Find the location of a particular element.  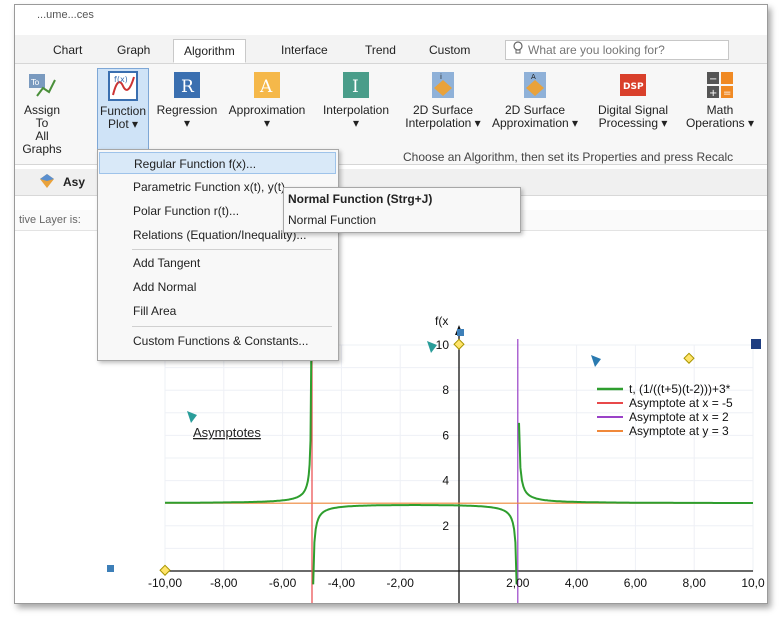

x-tick-label: 8,00 is located at coordinates (695, 583).